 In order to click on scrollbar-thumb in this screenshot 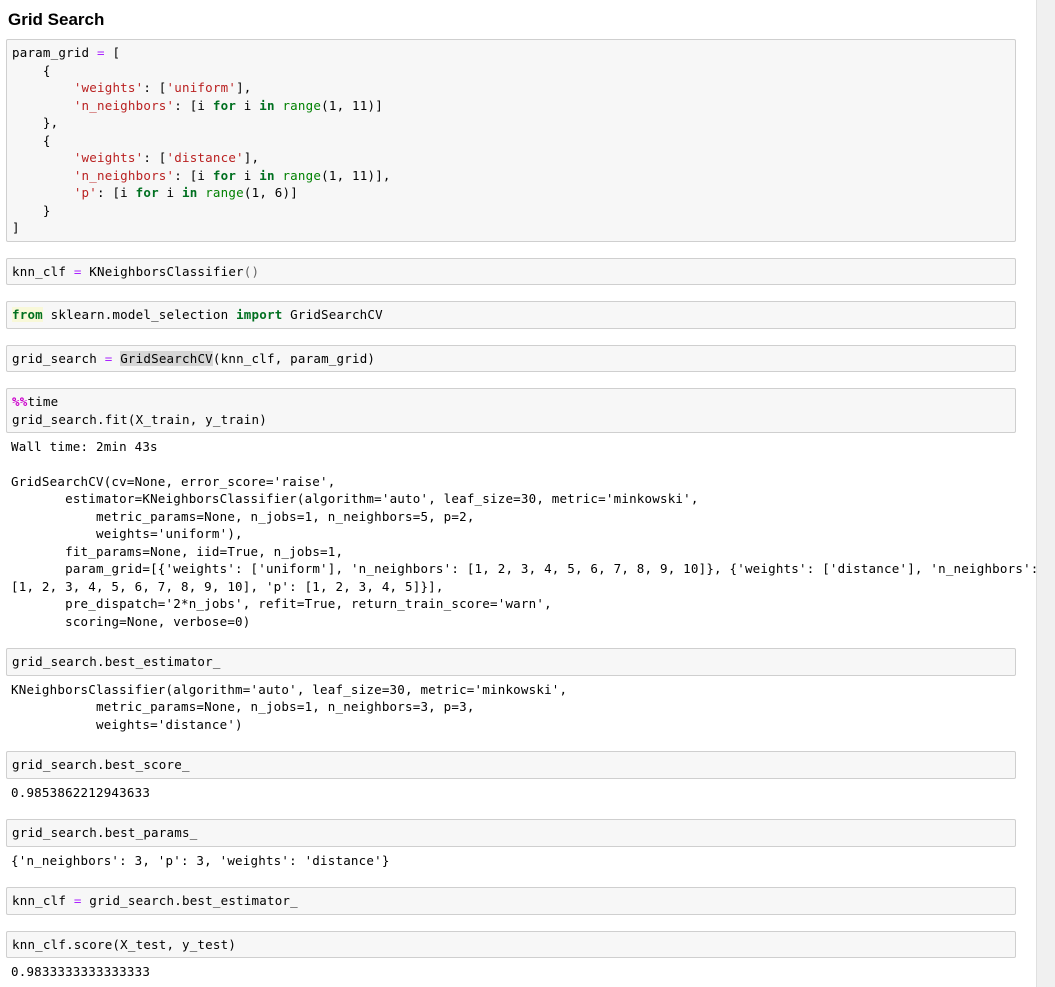, I will do `click(1046, 150)`.